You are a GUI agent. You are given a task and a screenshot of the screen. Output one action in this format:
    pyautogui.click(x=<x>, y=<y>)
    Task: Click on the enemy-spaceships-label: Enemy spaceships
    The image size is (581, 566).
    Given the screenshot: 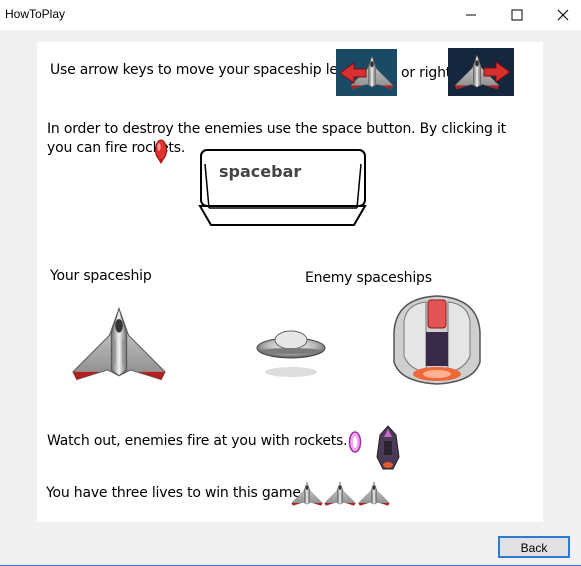 What is the action you would take?
    pyautogui.click(x=368, y=278)
    